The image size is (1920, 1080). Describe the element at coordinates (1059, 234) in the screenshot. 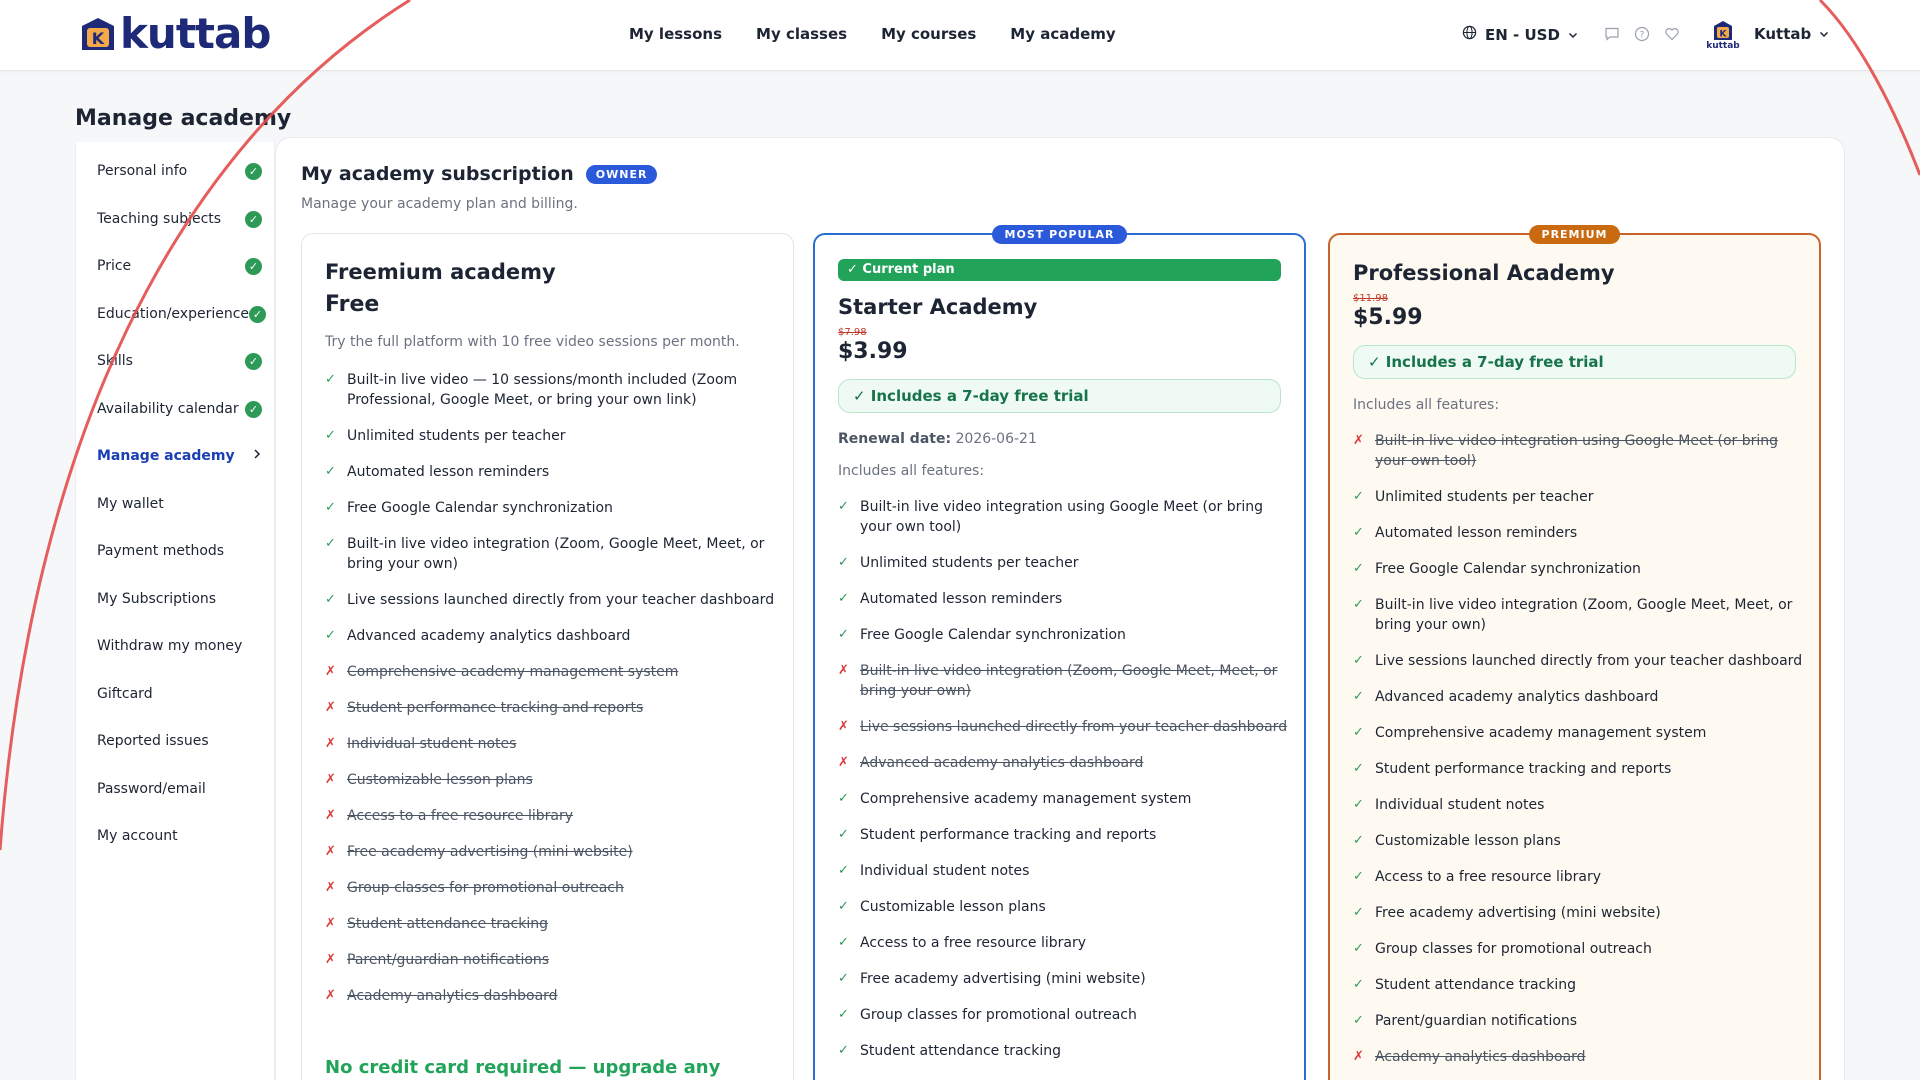

I see `most-popular-badge: MOST POPULAR` at that location.